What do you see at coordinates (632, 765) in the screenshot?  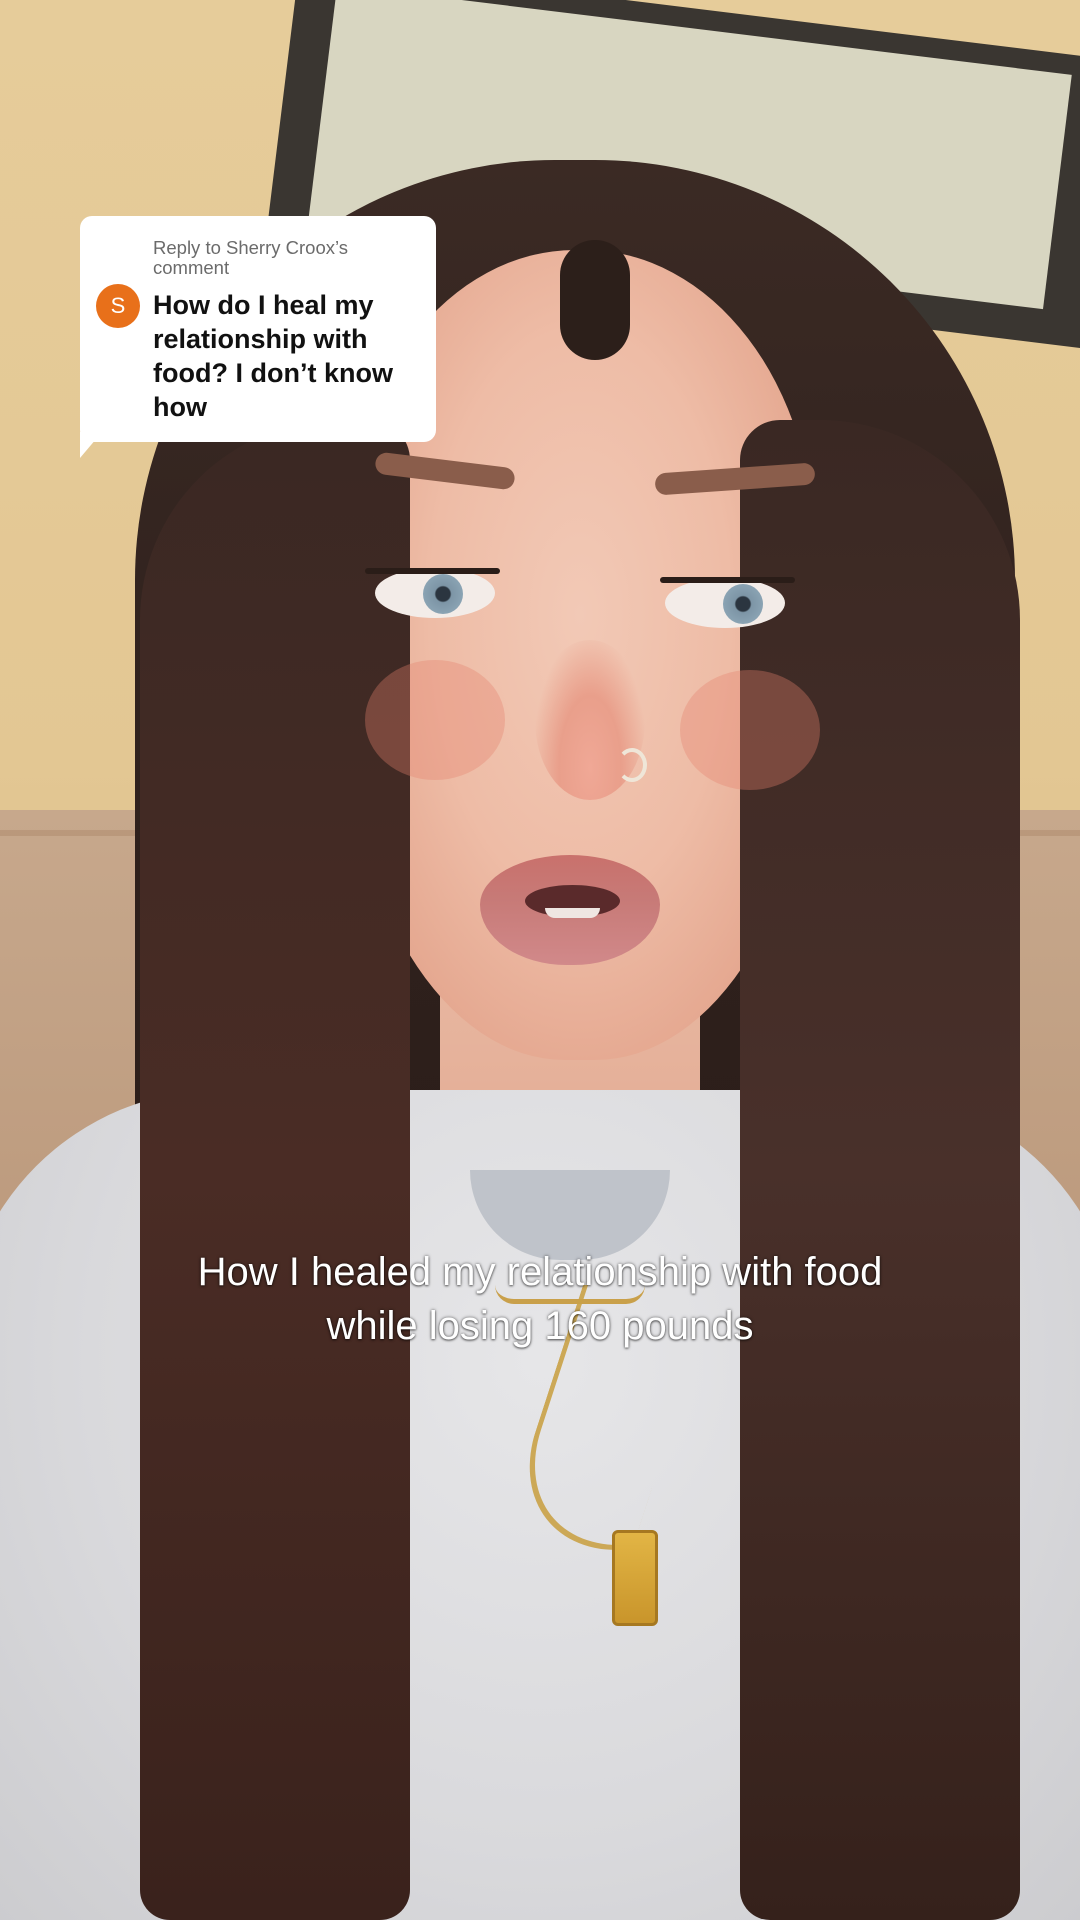 I see `nose-ring` at bounding box center [632, 765].